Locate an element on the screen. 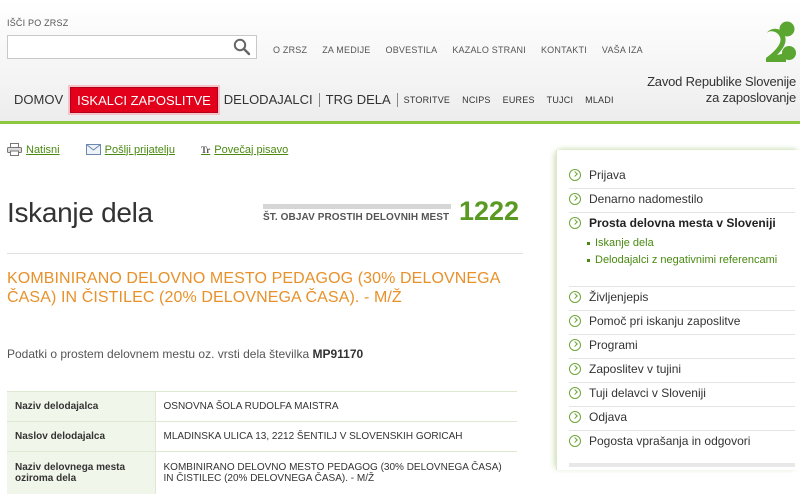 The width and height of the screenshot is (800, 500). nav-iskalci-zaposlitve: ISKALCI ZAPOSLITVE is located at coordinates (144, 100).